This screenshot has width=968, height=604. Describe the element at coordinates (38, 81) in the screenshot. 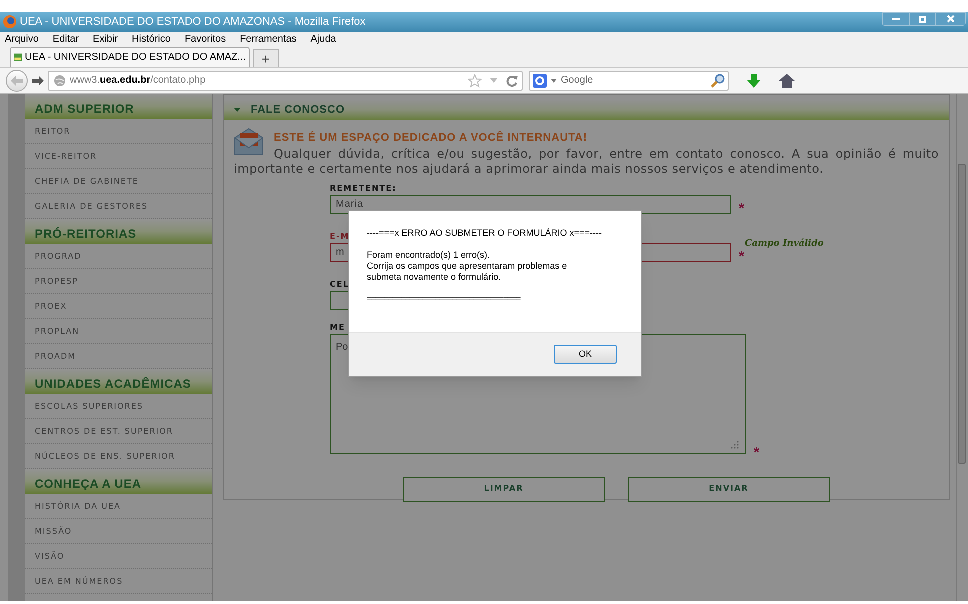

I see `forward-arrow-icon` at that location.